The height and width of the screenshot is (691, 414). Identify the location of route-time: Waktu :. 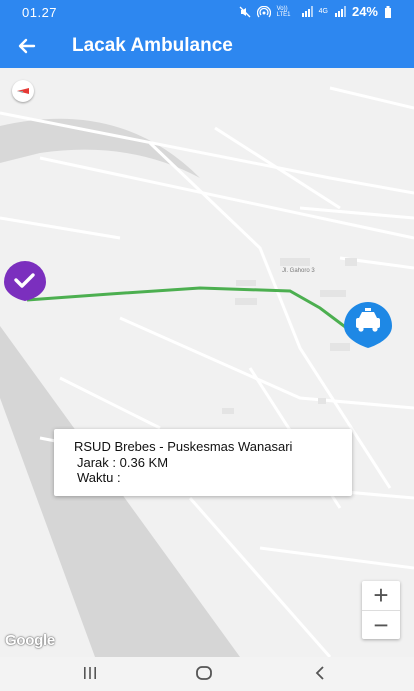
(99, 477).